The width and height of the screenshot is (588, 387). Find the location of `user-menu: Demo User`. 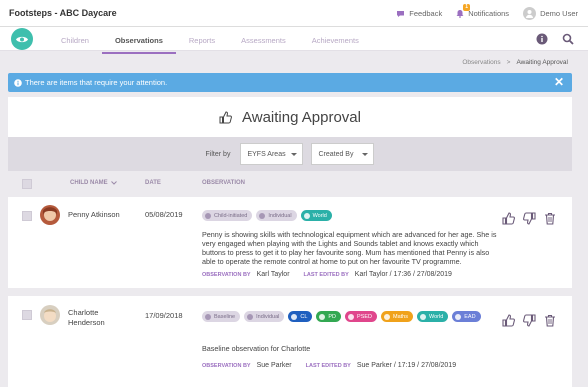

user-menu: Demo User is located at coordinates (550, 13).